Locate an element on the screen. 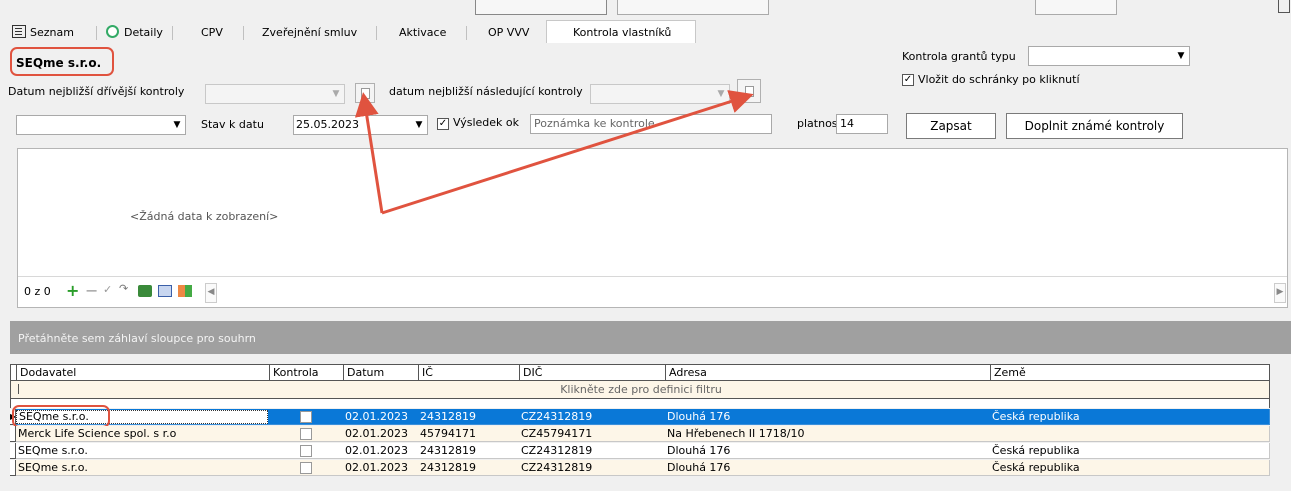  copy-next-button is located at coordinates (749, 91).